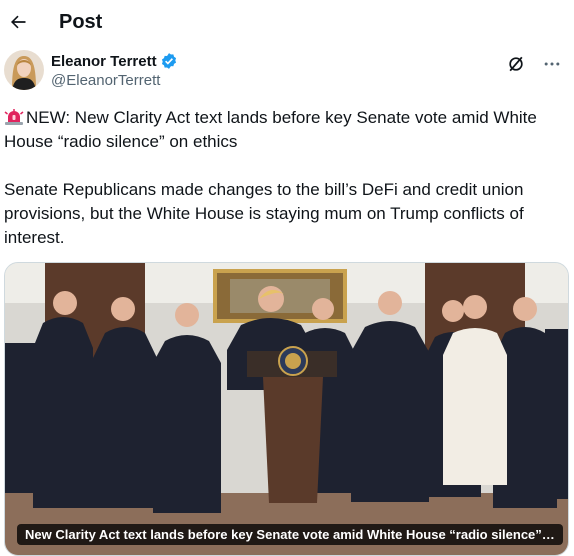 Image resolution: width=574 pixels, height=556 pixels. What do you see at coordinates (104, 61) in the screenshot?
I see `author-name: Eleanor Terrett` at bounding box center [104, 61].